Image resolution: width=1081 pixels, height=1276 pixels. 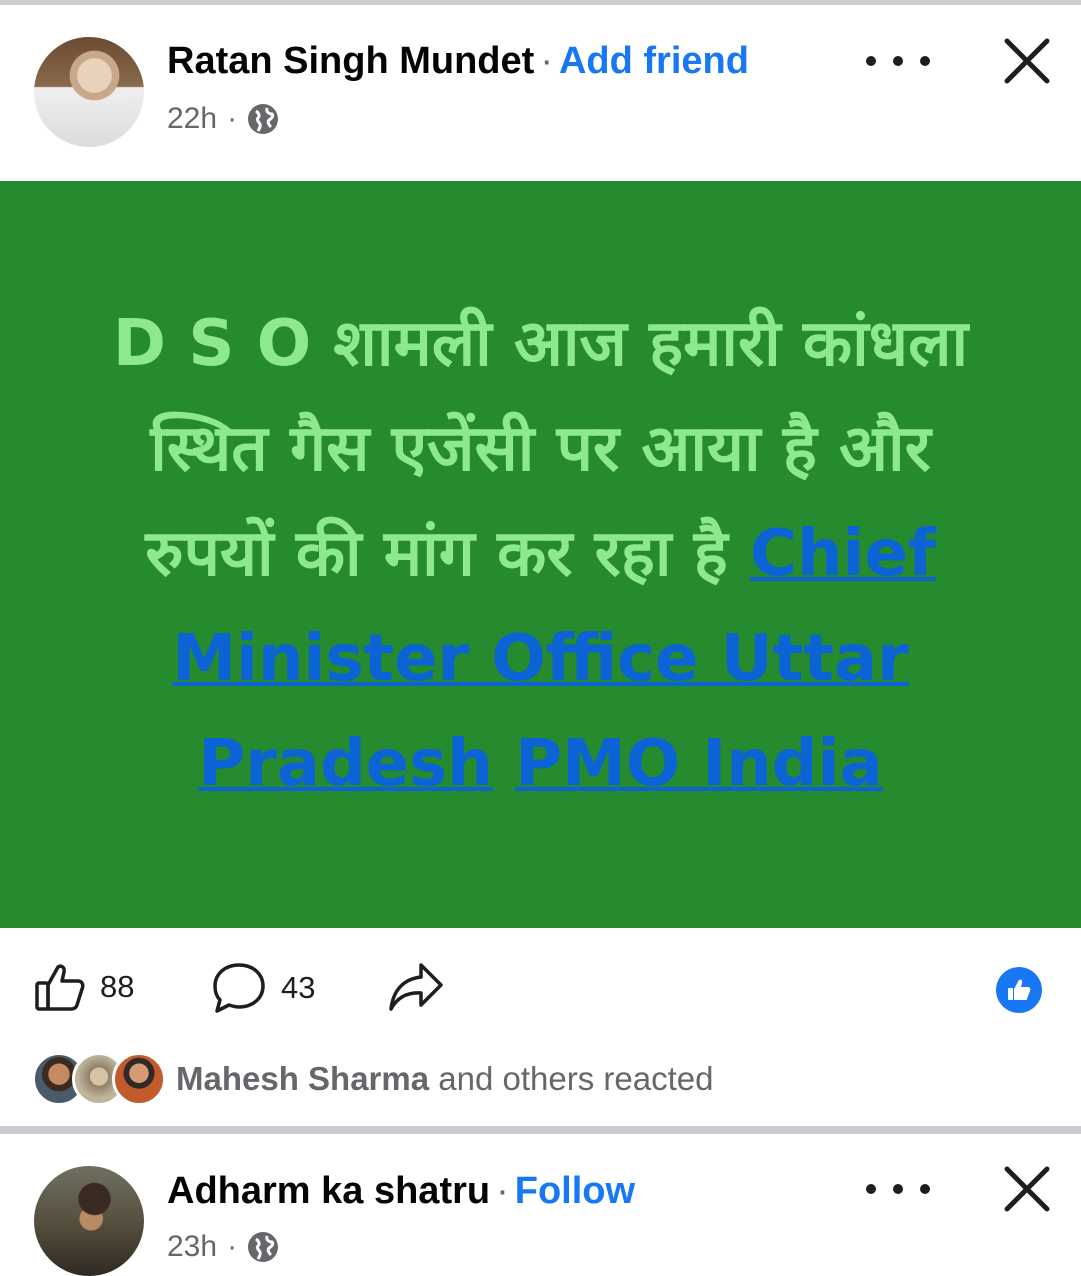 I want to click on post-author-line: Ratan Singh Mundet · Add friend, so click(x=458, y=61).